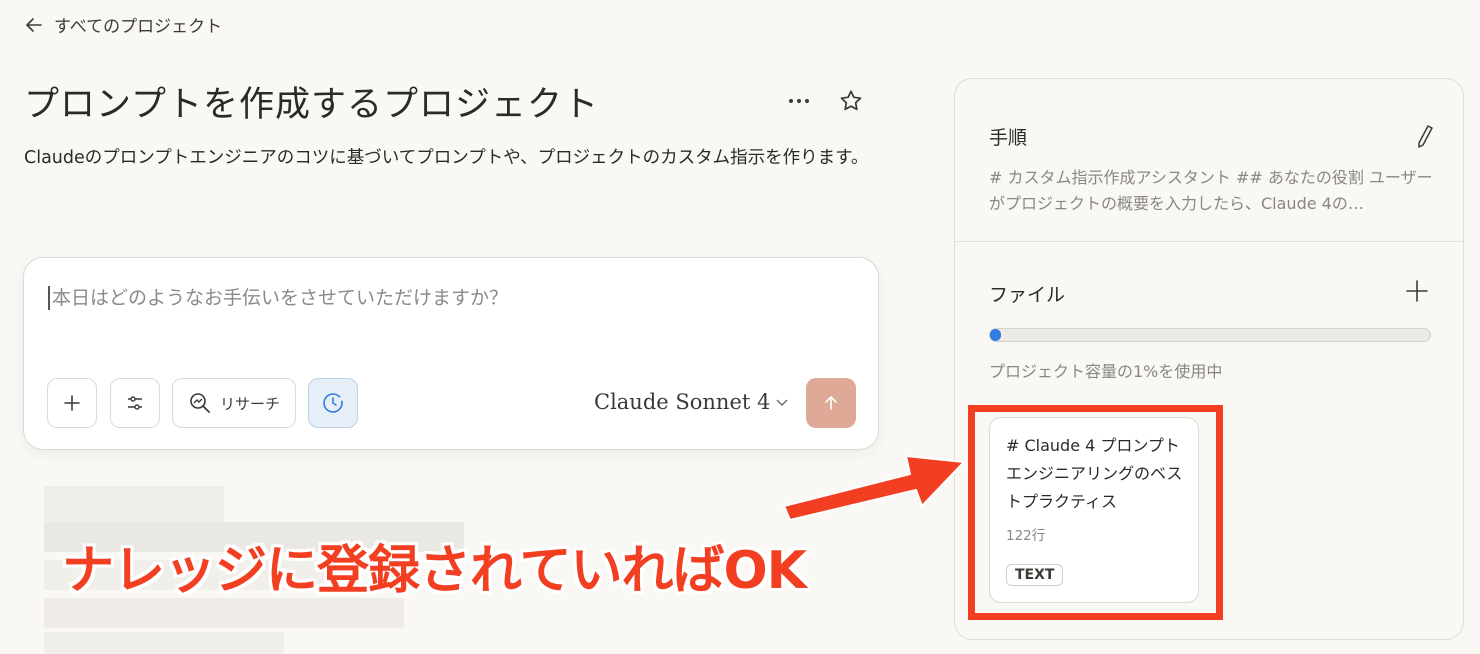  What do you see at coordinates (434, 571) in the screenshot?
I see `annotation-text: ナレッジに登録されていればOK` at bounding box center [434, 571].